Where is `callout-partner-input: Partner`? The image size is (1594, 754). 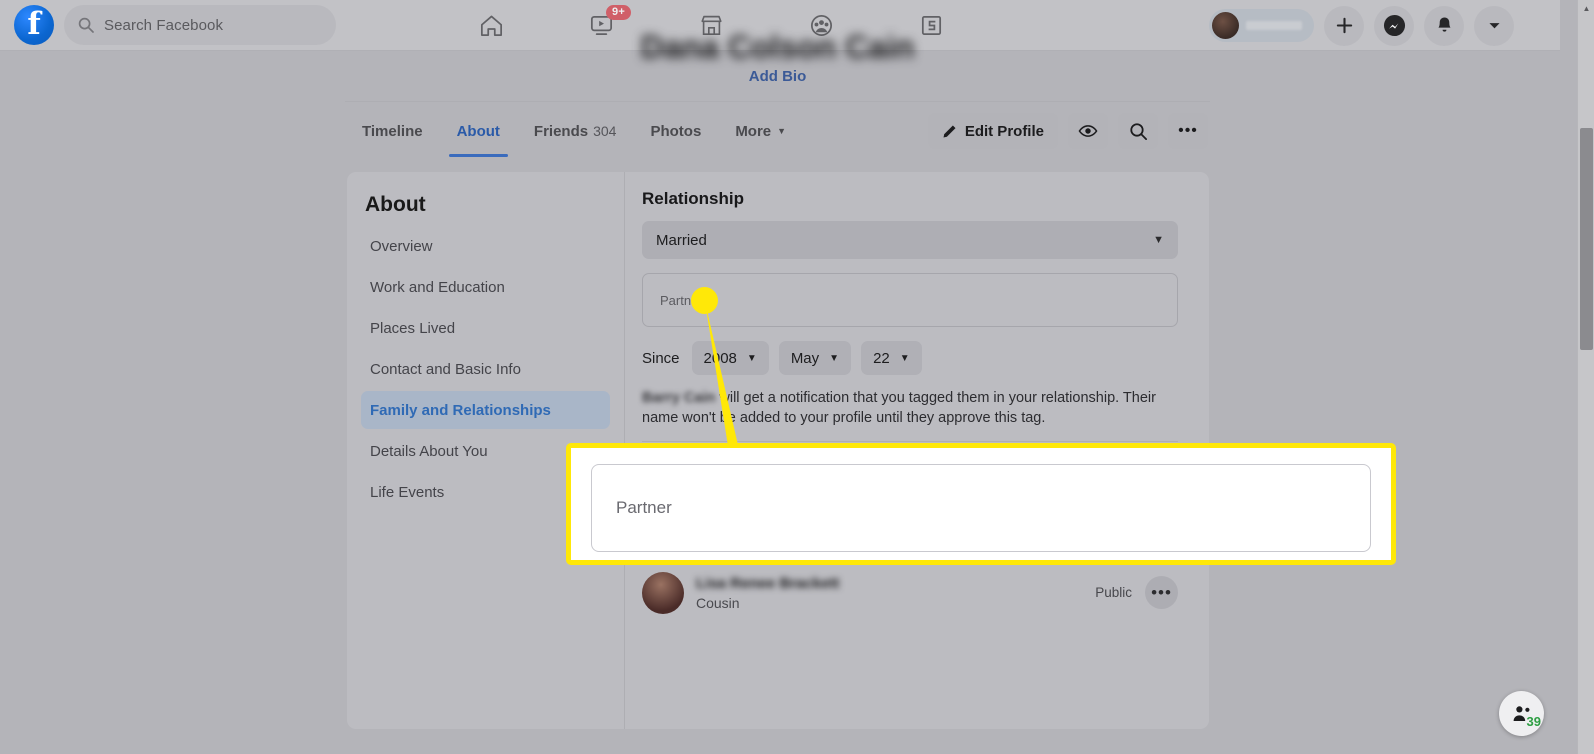 callout-partner-input: Partner is located at coordinates (981, 508).